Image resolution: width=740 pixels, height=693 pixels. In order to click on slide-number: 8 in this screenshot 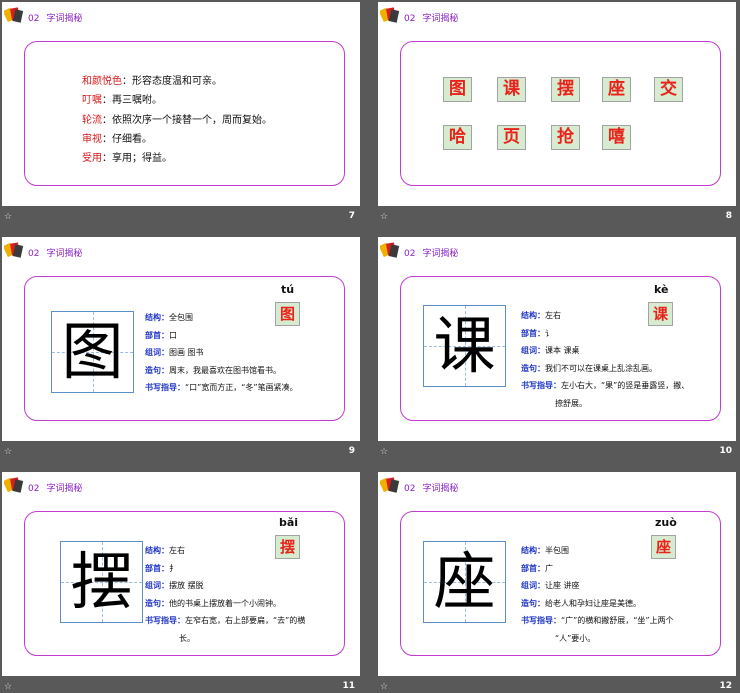, I will do `click(728, 216)`.